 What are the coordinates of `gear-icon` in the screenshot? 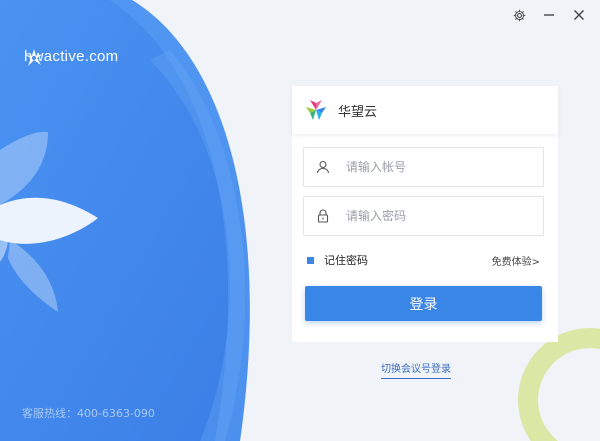 It's located at (519, 15).